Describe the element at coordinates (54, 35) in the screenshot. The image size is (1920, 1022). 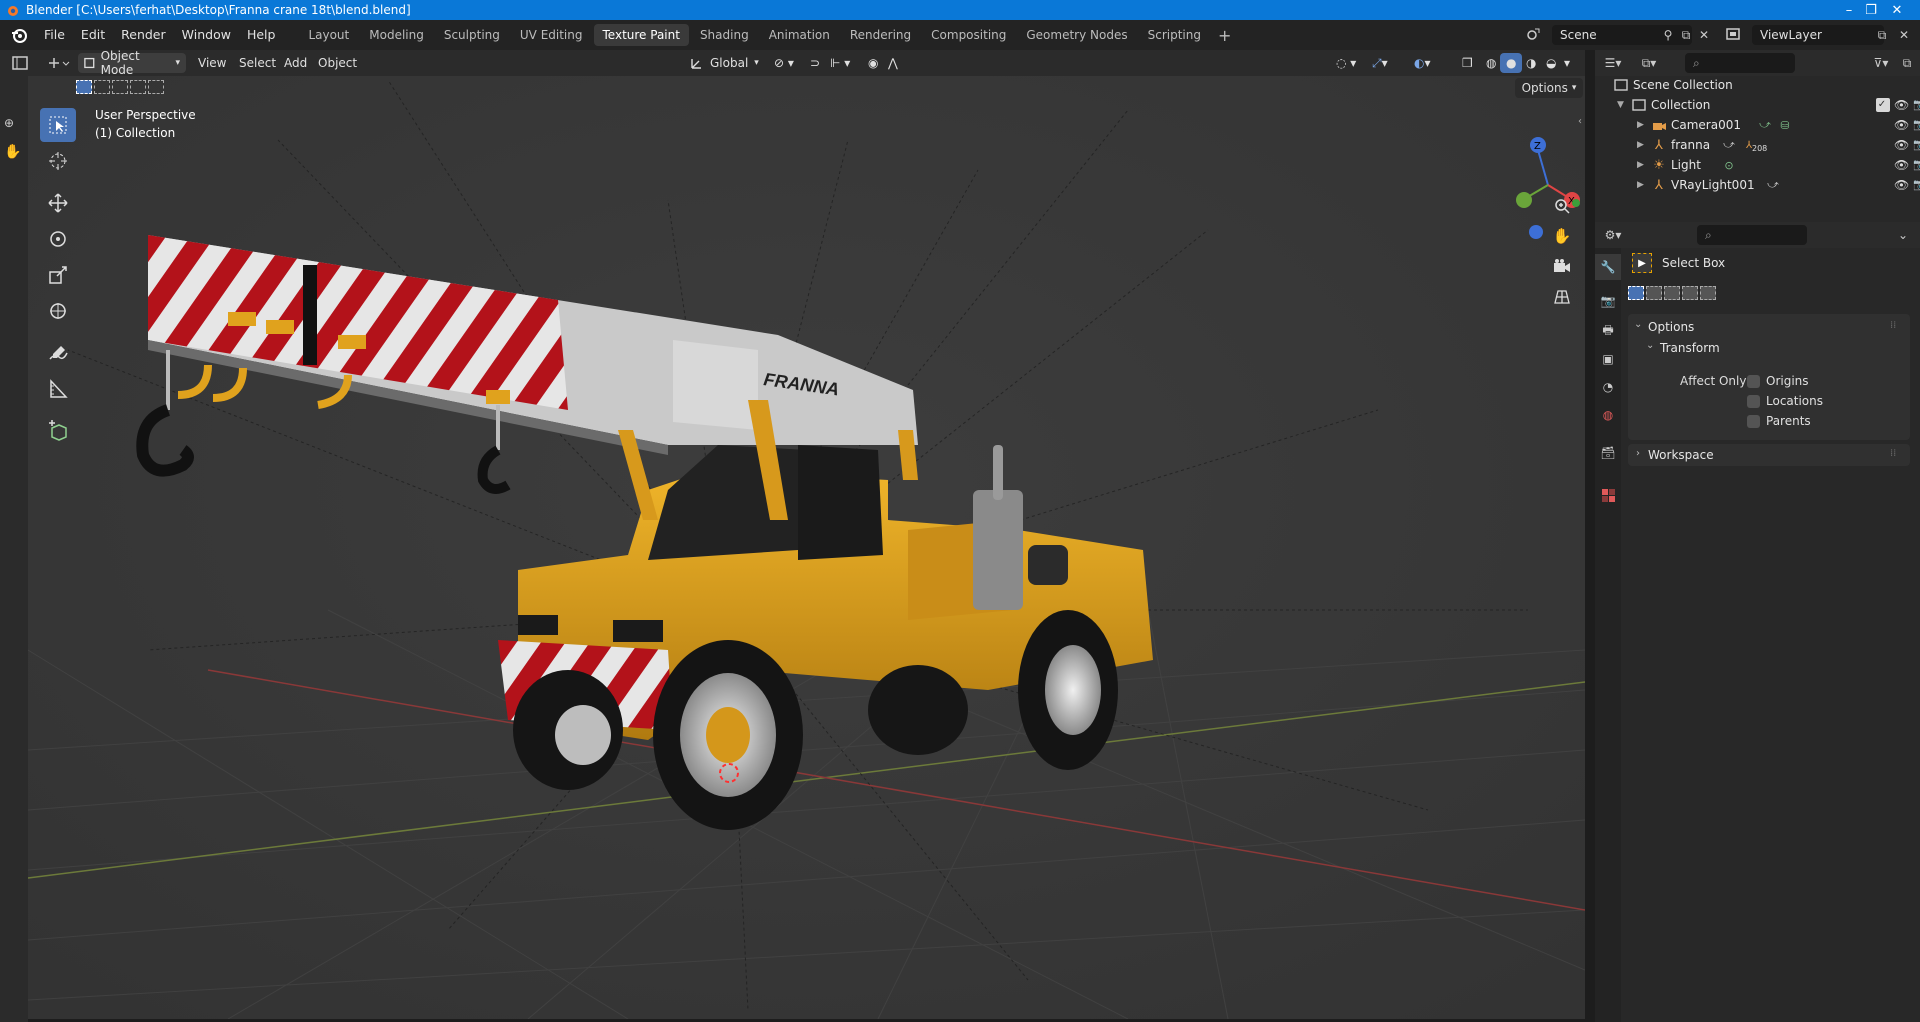
I see `menu-file: File` at that location.